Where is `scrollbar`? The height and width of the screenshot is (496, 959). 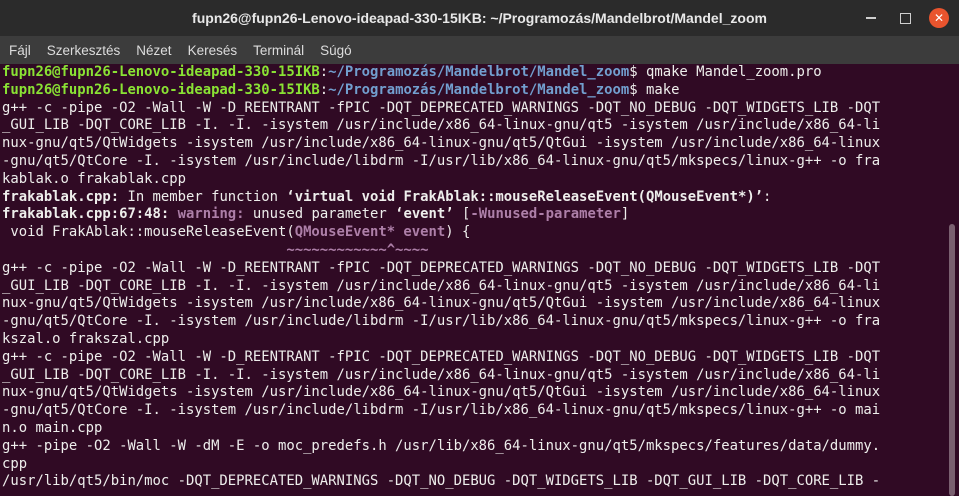 scrollbar is located at coordinates (952, 280).